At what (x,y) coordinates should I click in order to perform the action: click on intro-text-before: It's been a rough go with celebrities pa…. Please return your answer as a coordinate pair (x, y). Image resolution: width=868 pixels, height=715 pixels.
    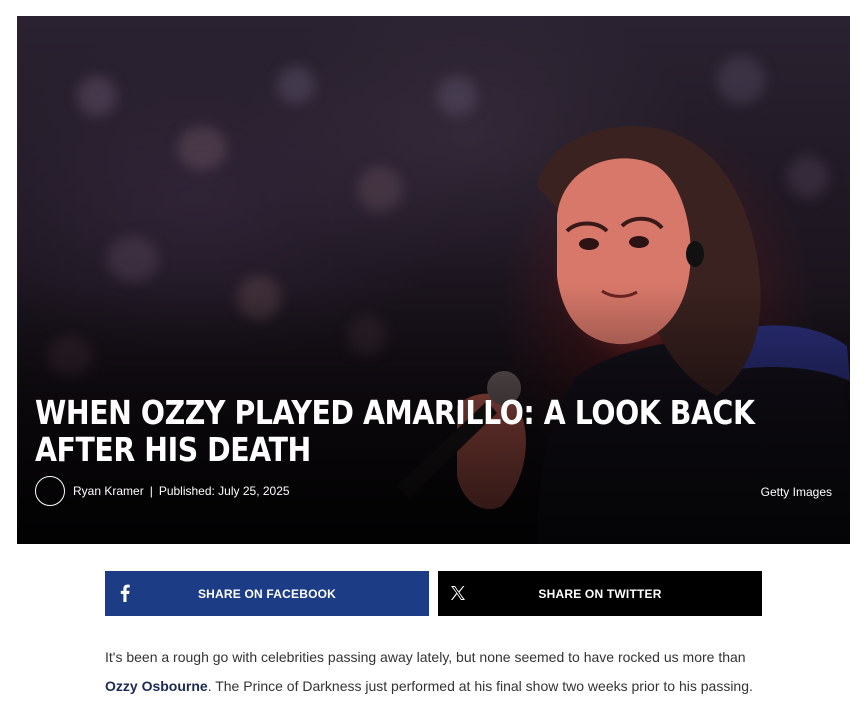
    Looking at the image, I should click on (425, 657).